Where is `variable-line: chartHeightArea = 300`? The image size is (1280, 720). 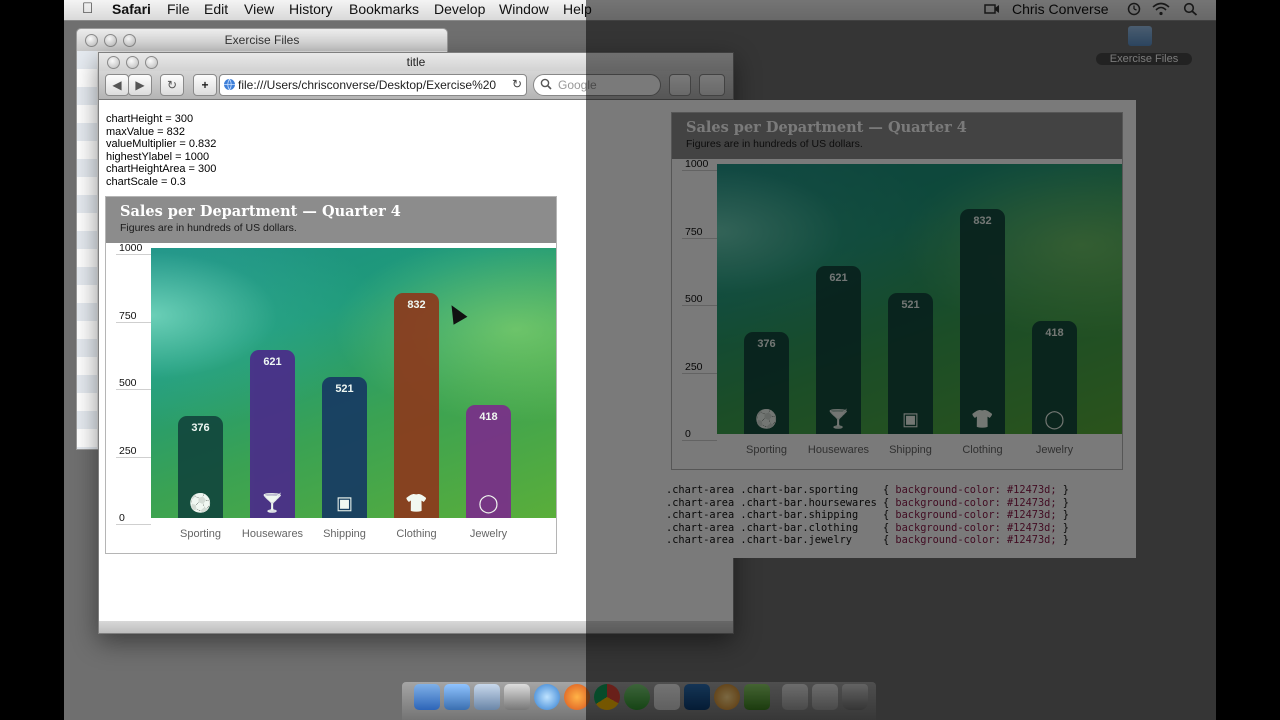 variable-line: chartHeightArea = 300 is located at coordinates (161, 169).